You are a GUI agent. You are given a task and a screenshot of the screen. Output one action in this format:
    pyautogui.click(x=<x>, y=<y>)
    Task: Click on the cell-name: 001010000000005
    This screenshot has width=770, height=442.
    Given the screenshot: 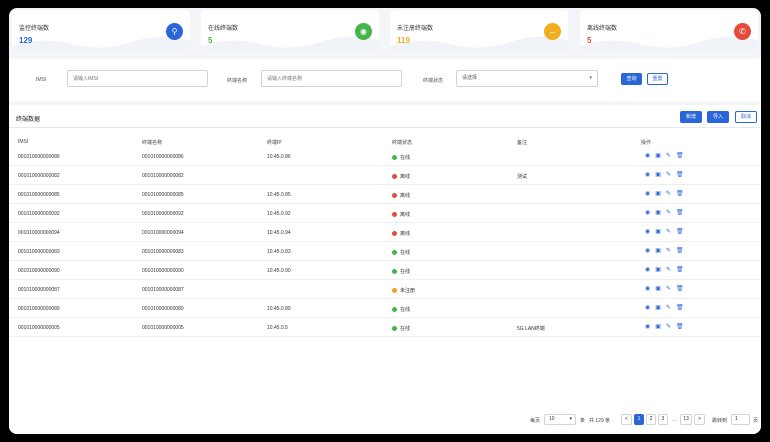 What is the action you would take?
    pyautogui.click(x=163, y=328)
    